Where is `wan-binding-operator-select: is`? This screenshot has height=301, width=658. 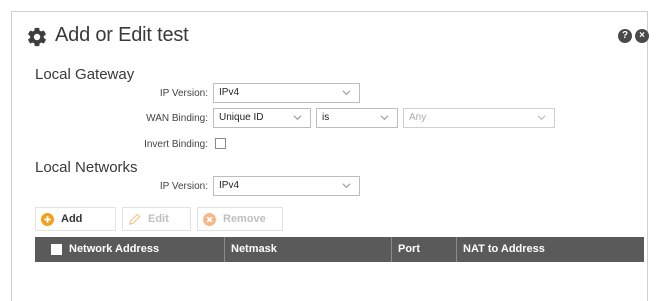
wan-binding-operator-select: is is located at coordinates (357, 118).